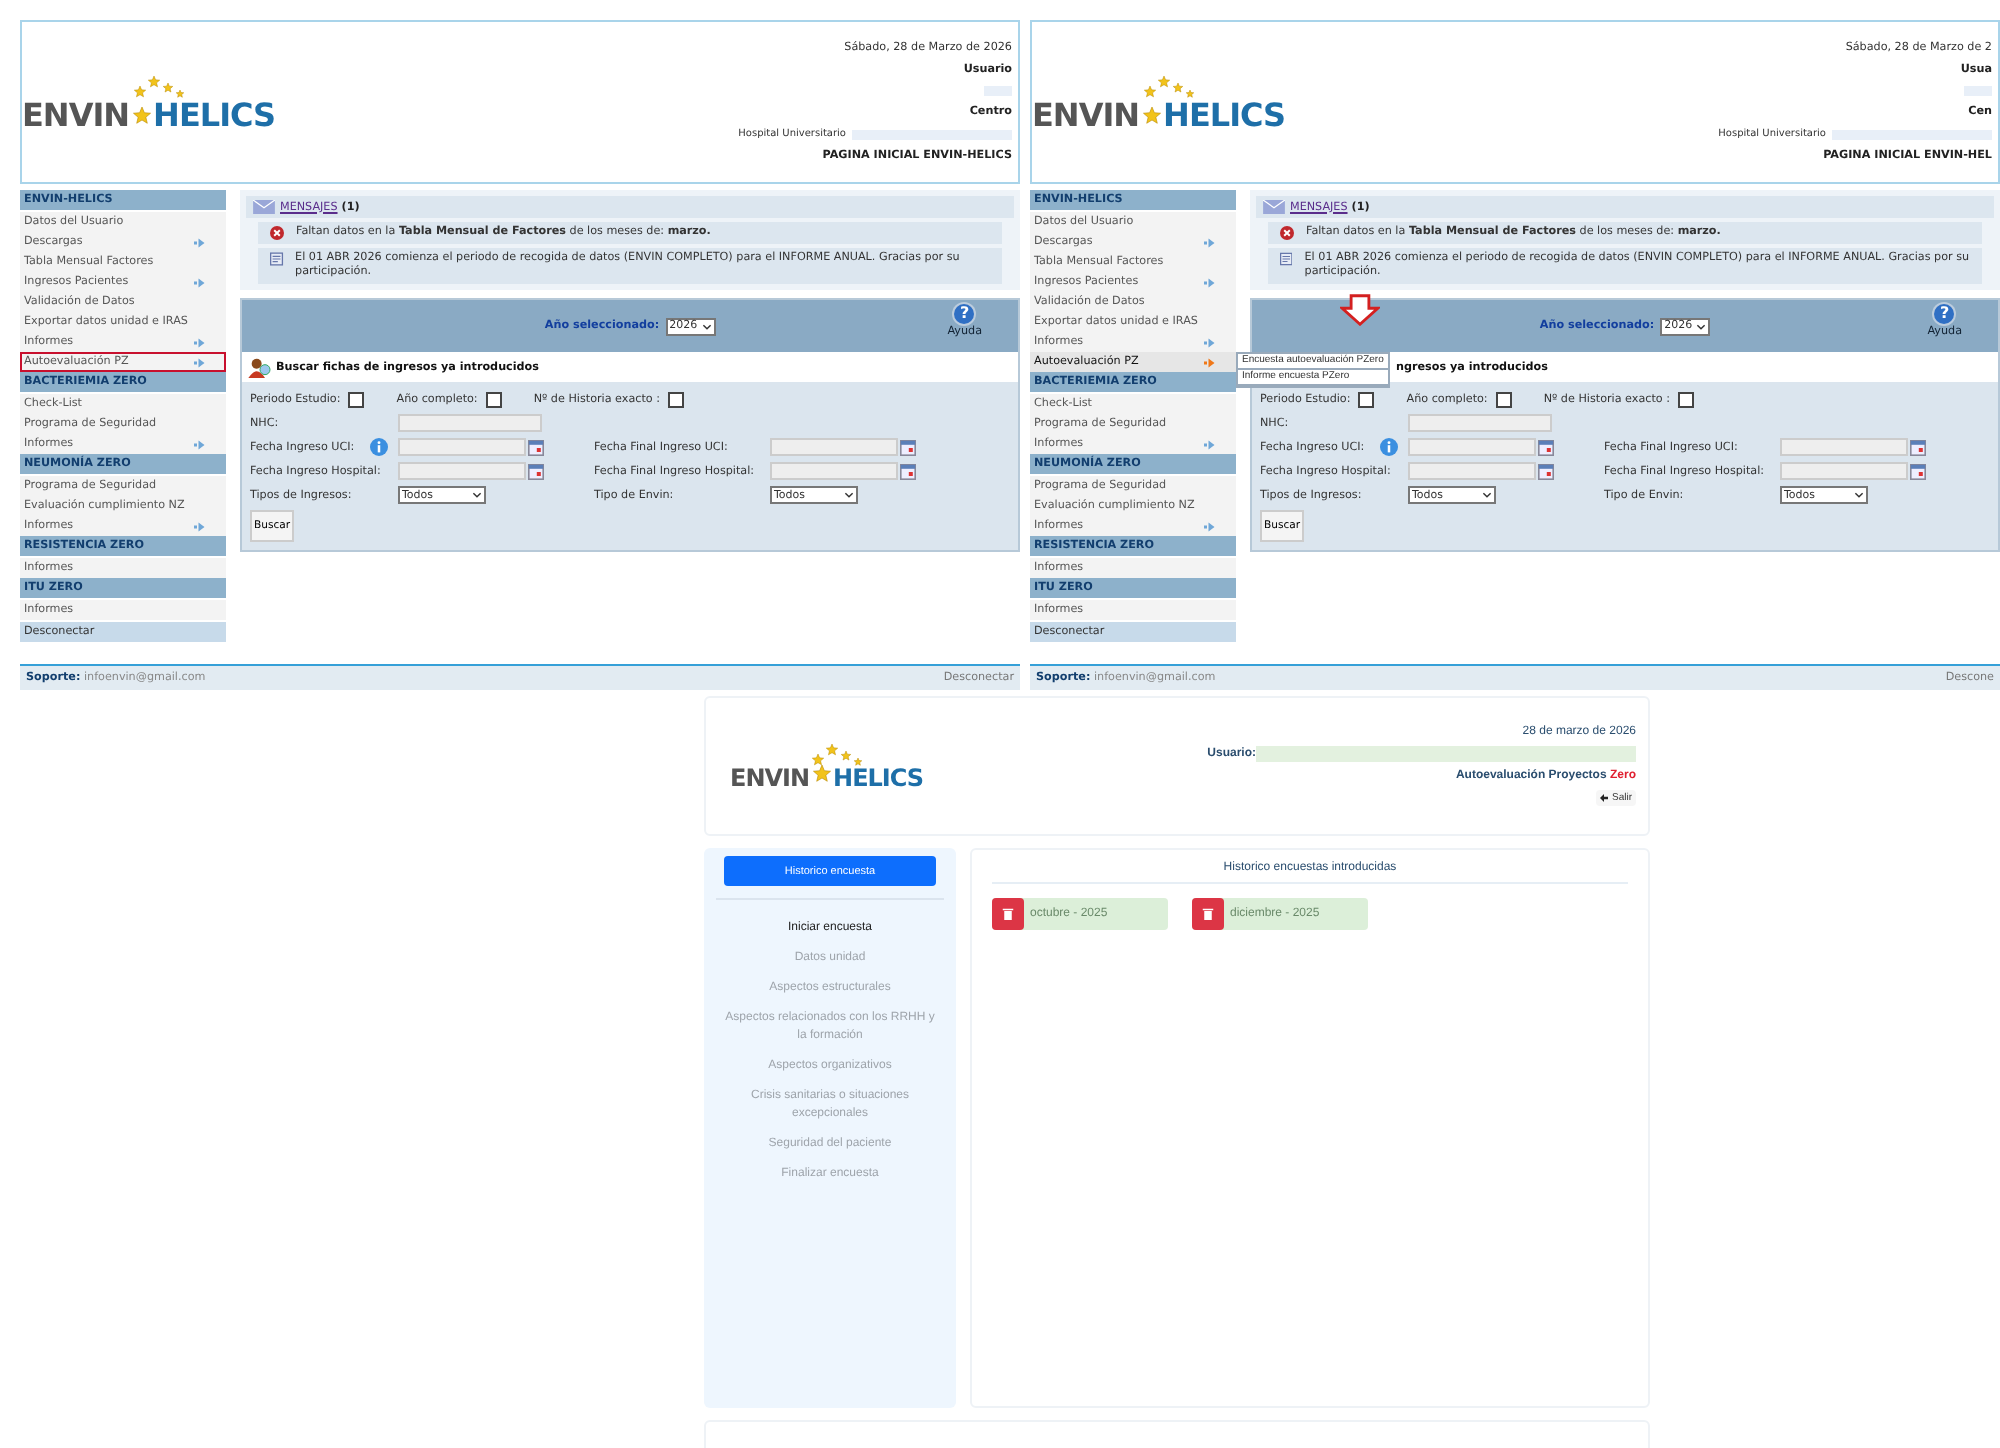 Image resolution: width=2000 pixels, height=1448 pixels. I want to click on person-search-icon, so click(260, 367).